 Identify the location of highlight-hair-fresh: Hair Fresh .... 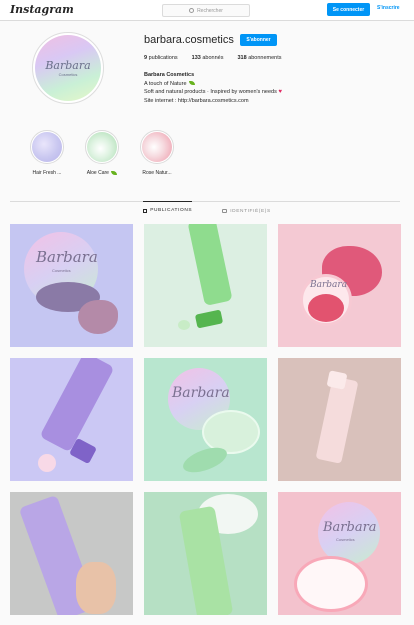
(47, 153).